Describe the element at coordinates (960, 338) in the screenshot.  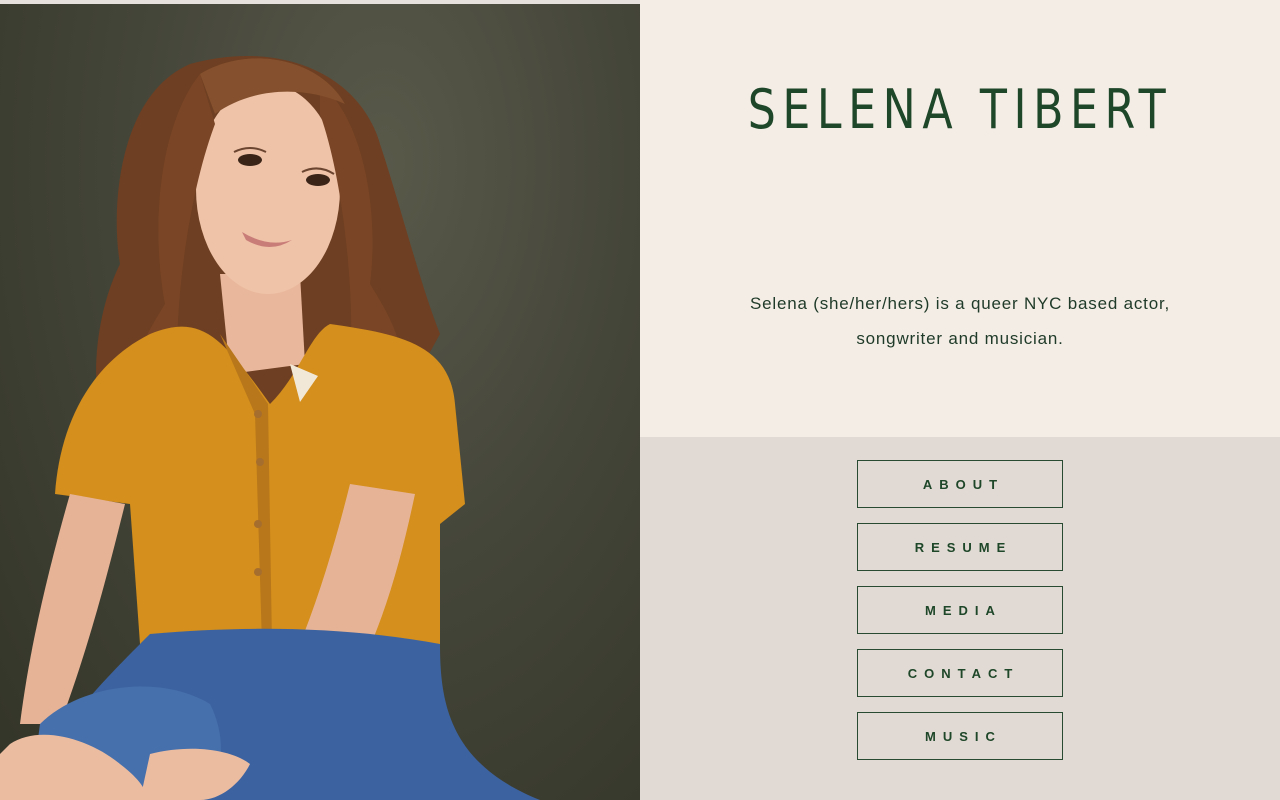
I see `bio-line-2: songwriter and musician.` at that location.